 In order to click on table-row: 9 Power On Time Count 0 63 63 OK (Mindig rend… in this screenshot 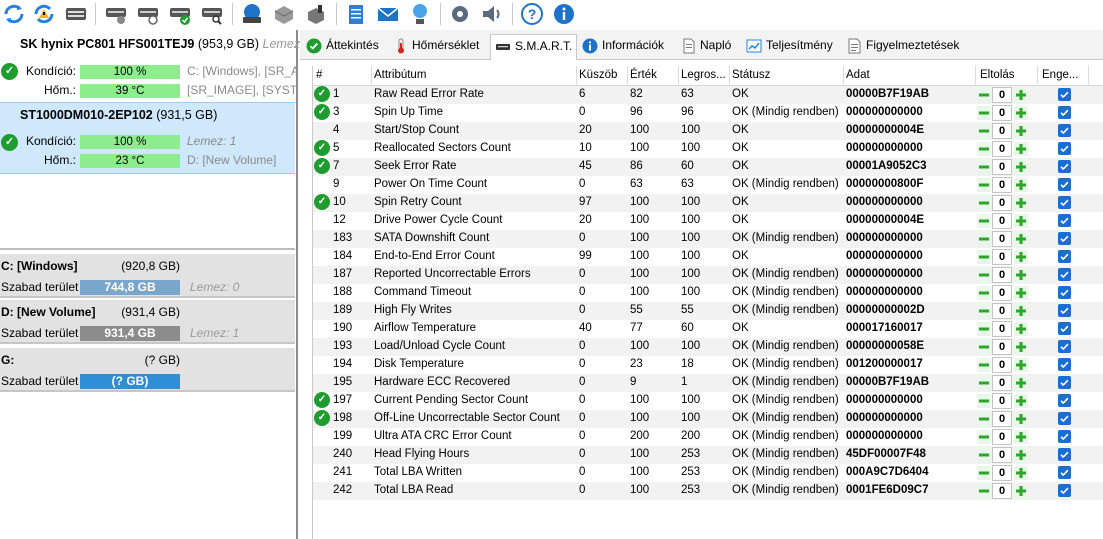, I will do `click(708, 185)`.